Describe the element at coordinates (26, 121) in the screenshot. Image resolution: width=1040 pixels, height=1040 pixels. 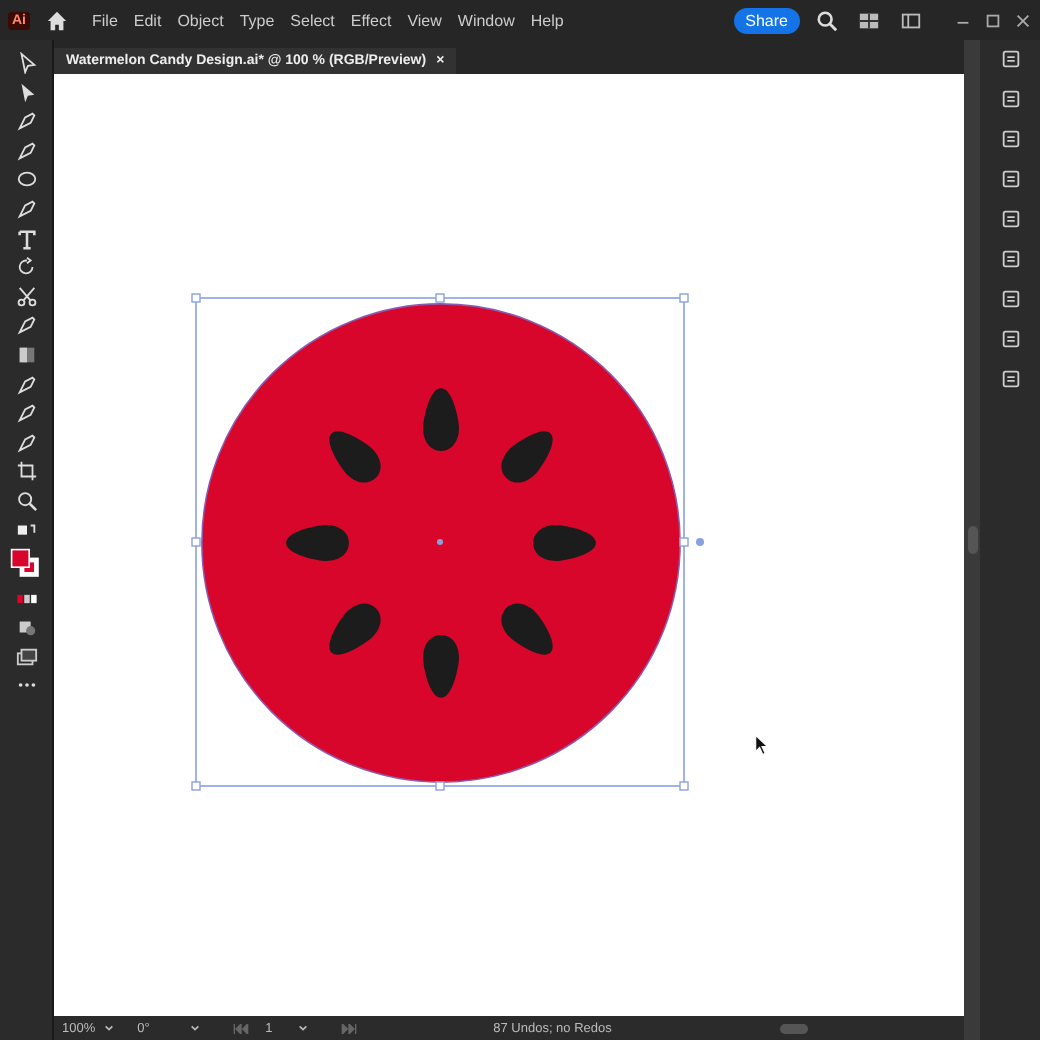
I see `pen-icon` at that location.